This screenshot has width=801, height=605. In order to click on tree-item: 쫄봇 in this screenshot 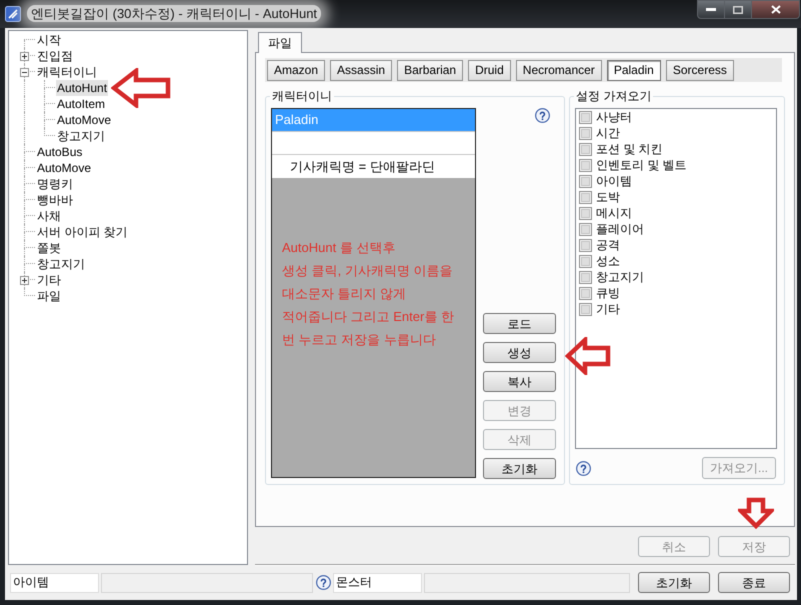, I will do `click(49, 248)`.